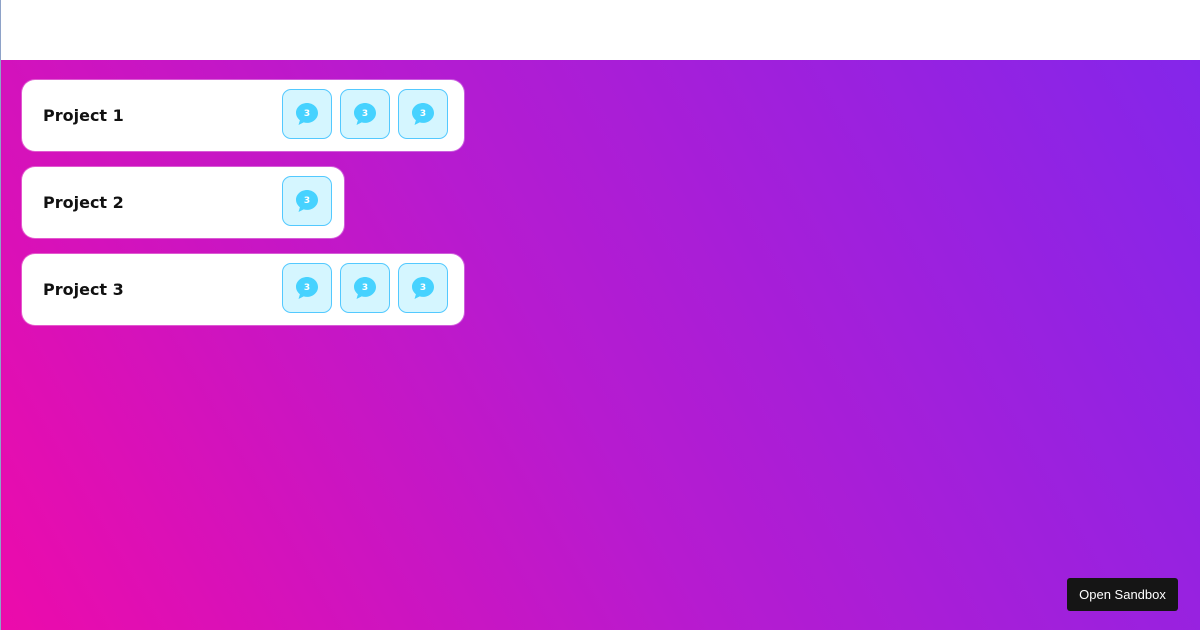  What do you see at coordinates (83, 115) in the screenshot?
I see `project-title: Project 1` at bounding box center [83, 115].